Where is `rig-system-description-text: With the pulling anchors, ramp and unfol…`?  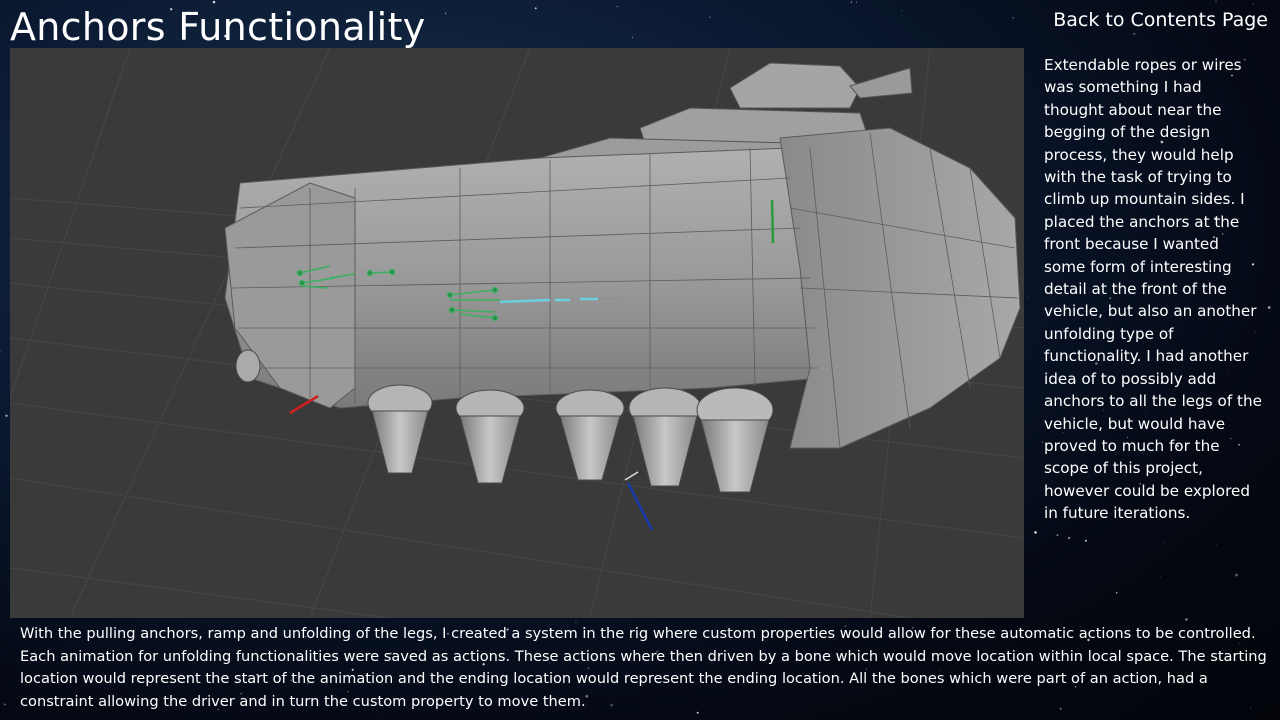 rig-system-description-text: With the pulling anchors, ramp and unfol… is located at coordinates (643, 667).